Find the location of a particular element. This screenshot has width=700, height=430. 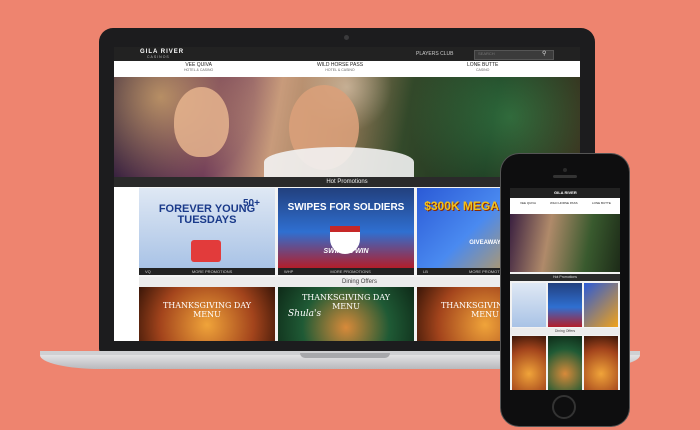

search-placeholder: SEARCH is located at coordinates (486, 53).